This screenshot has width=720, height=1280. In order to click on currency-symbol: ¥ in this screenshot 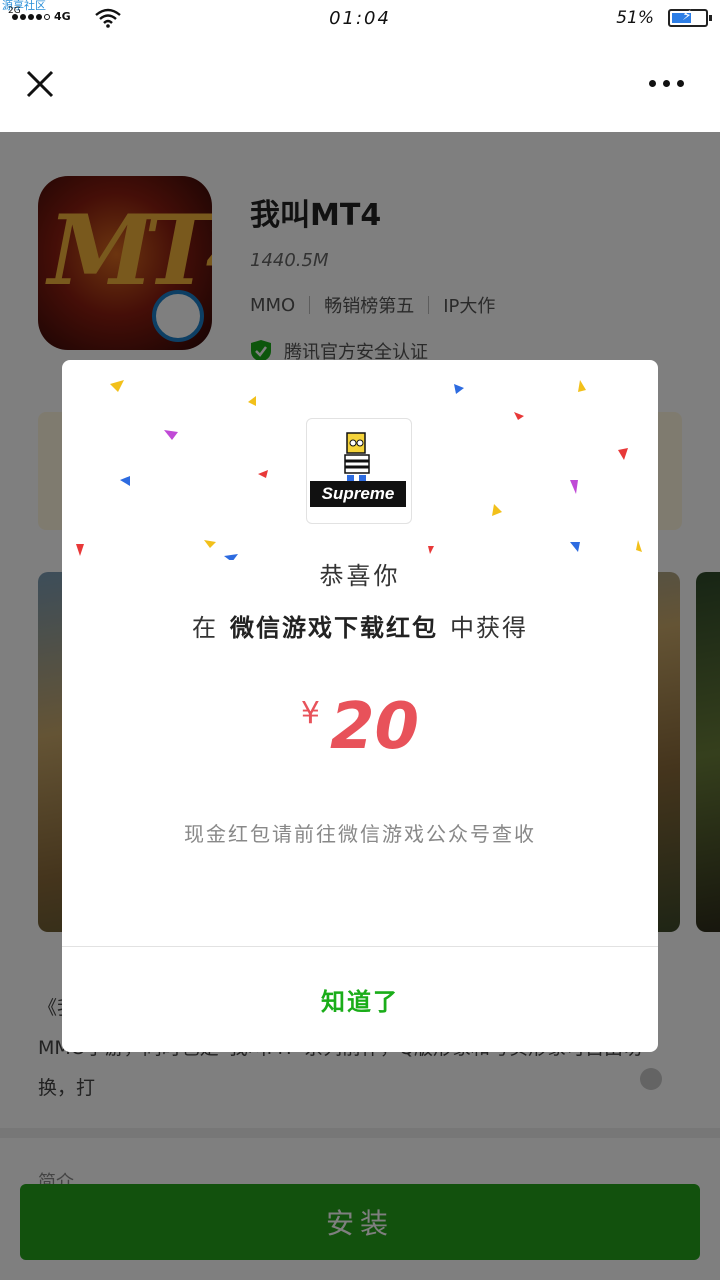, I will do `click(310, 713)`.